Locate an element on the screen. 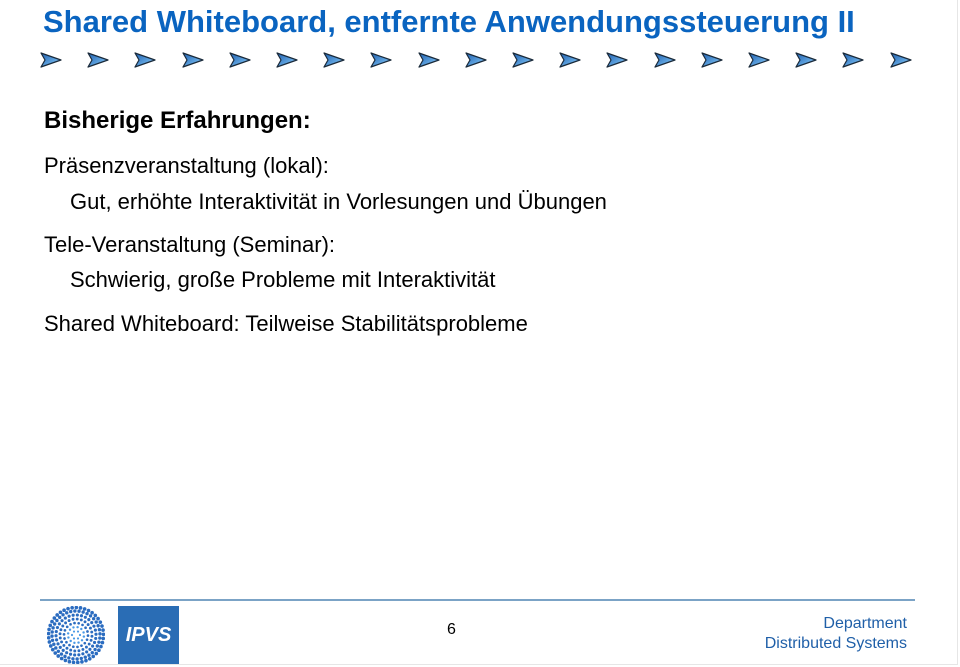  page-number: 6 is located at coordinates (451, 629).